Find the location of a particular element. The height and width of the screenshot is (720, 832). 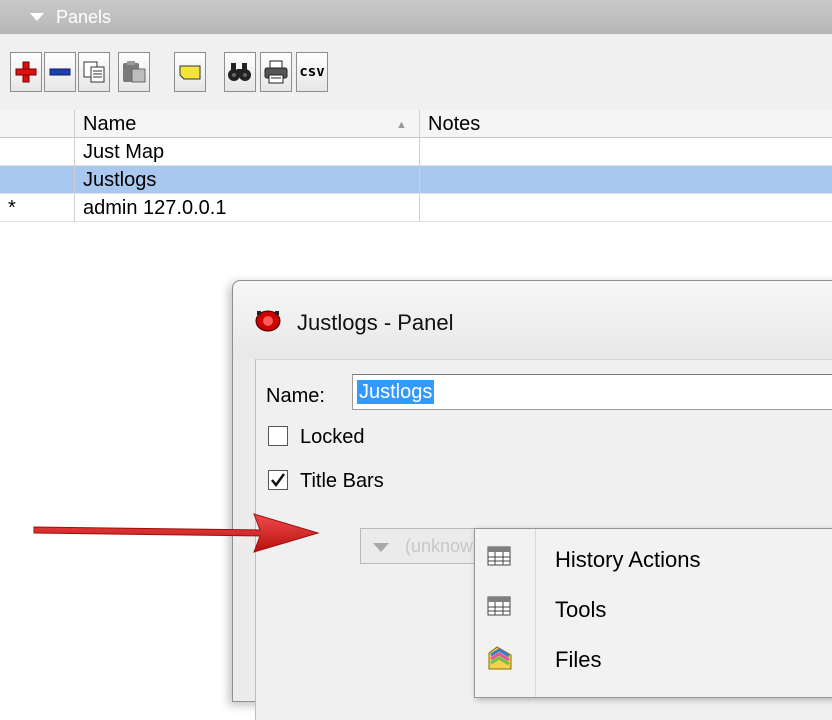

csv-button: csv is located at coordinates (312, 72).